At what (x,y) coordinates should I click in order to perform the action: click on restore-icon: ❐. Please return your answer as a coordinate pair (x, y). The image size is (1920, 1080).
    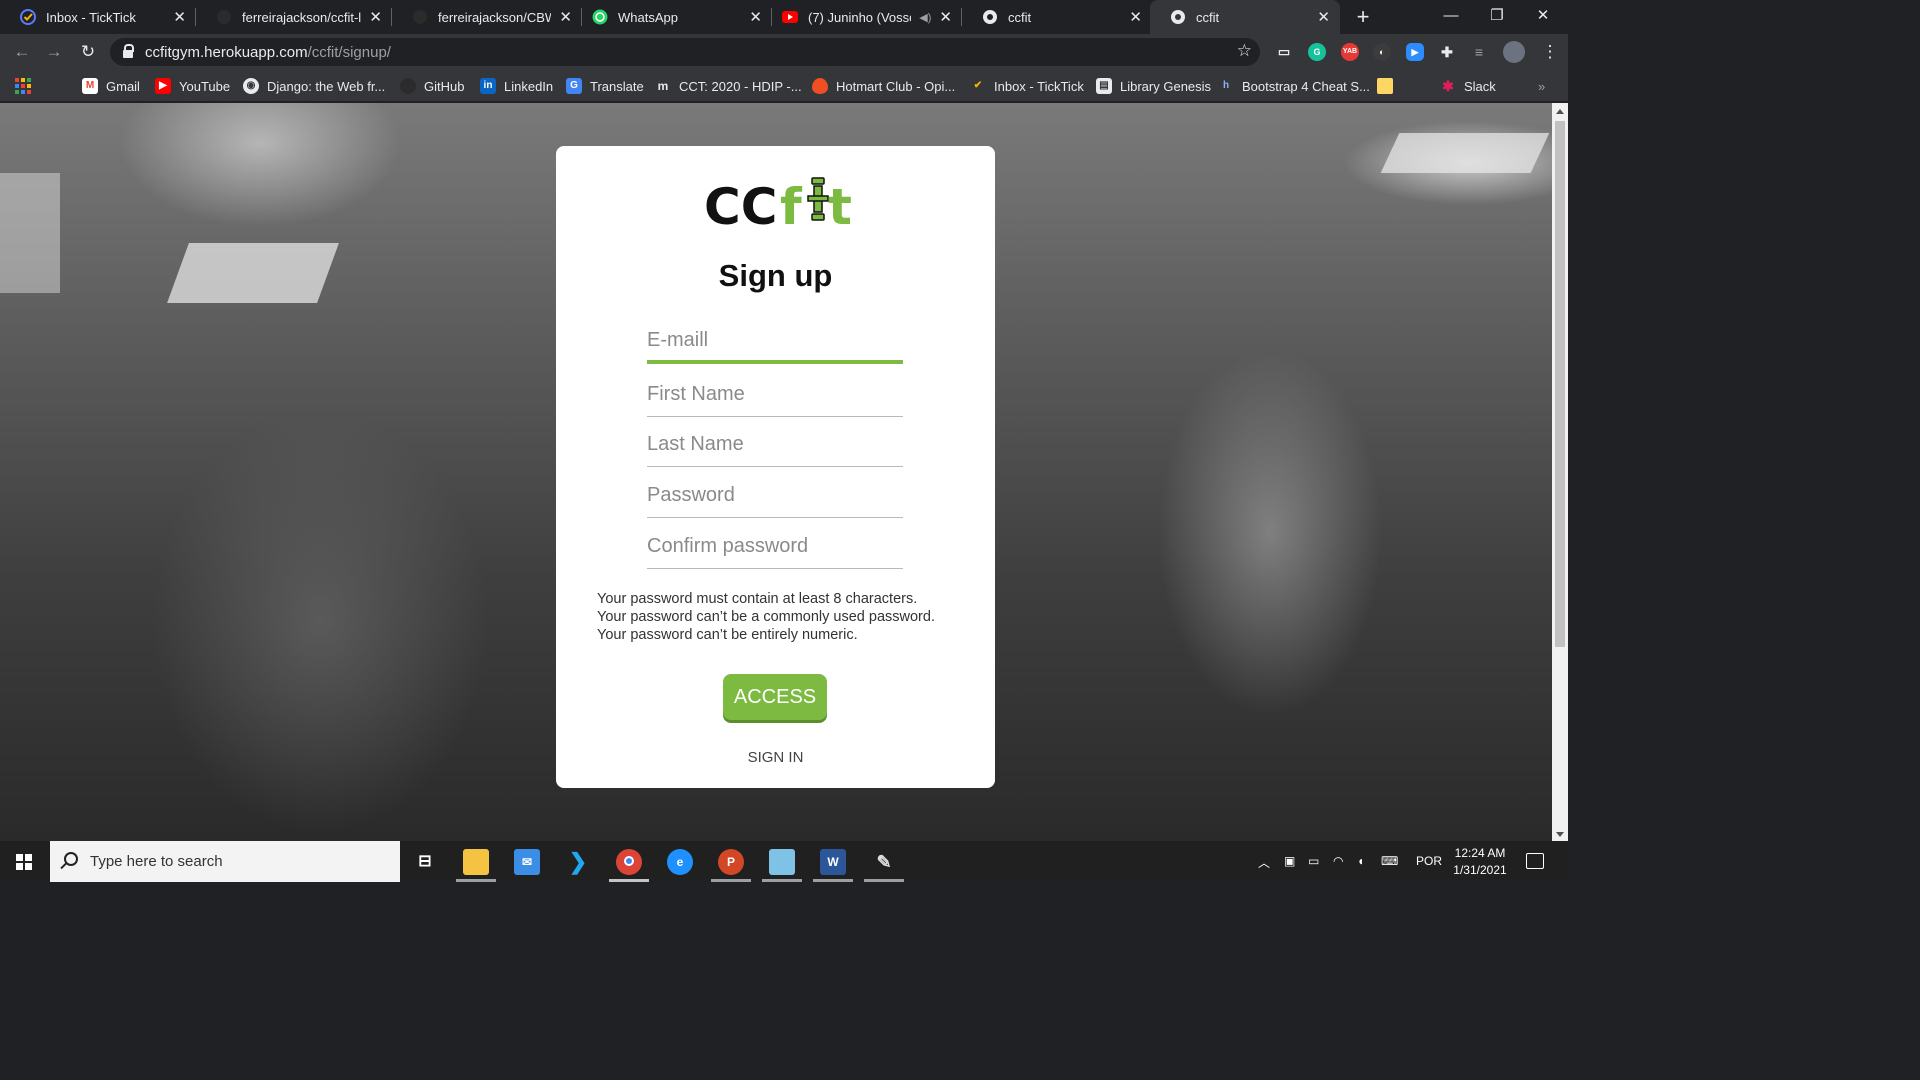
    Looking at the image, I should click on (1497, 17).